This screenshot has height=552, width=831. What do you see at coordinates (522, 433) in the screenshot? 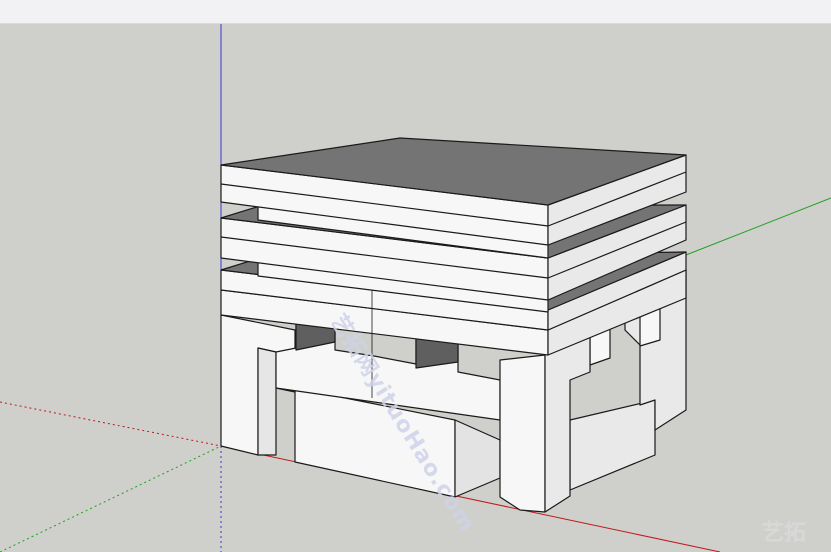
I see `right-leg-front` at bounding box center [522, 433].